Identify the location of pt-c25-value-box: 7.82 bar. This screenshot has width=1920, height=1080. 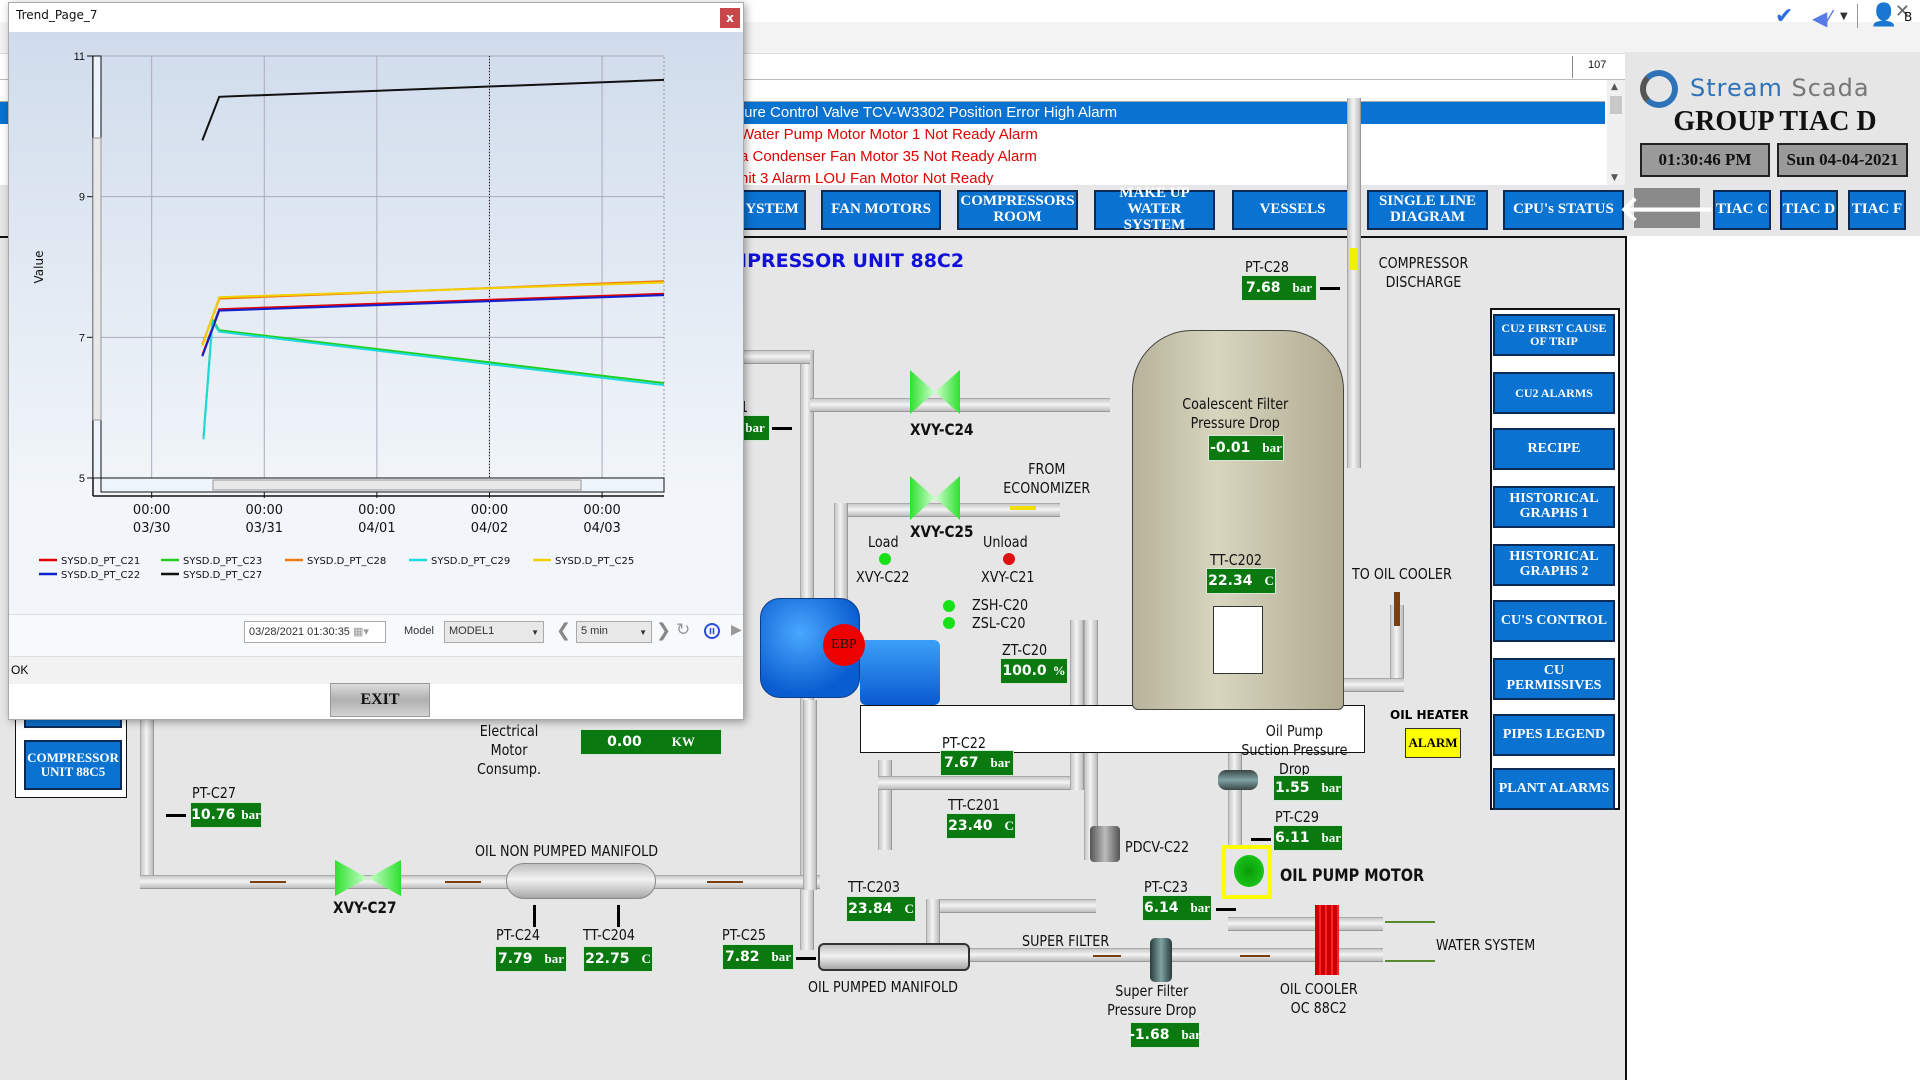
(758, 957).